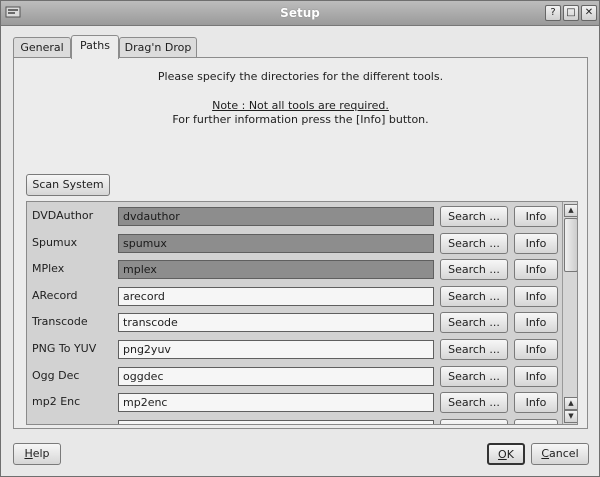 The image size is (600, 477). I want to click on tool-path-input: mp2enc, so click(276, 403).